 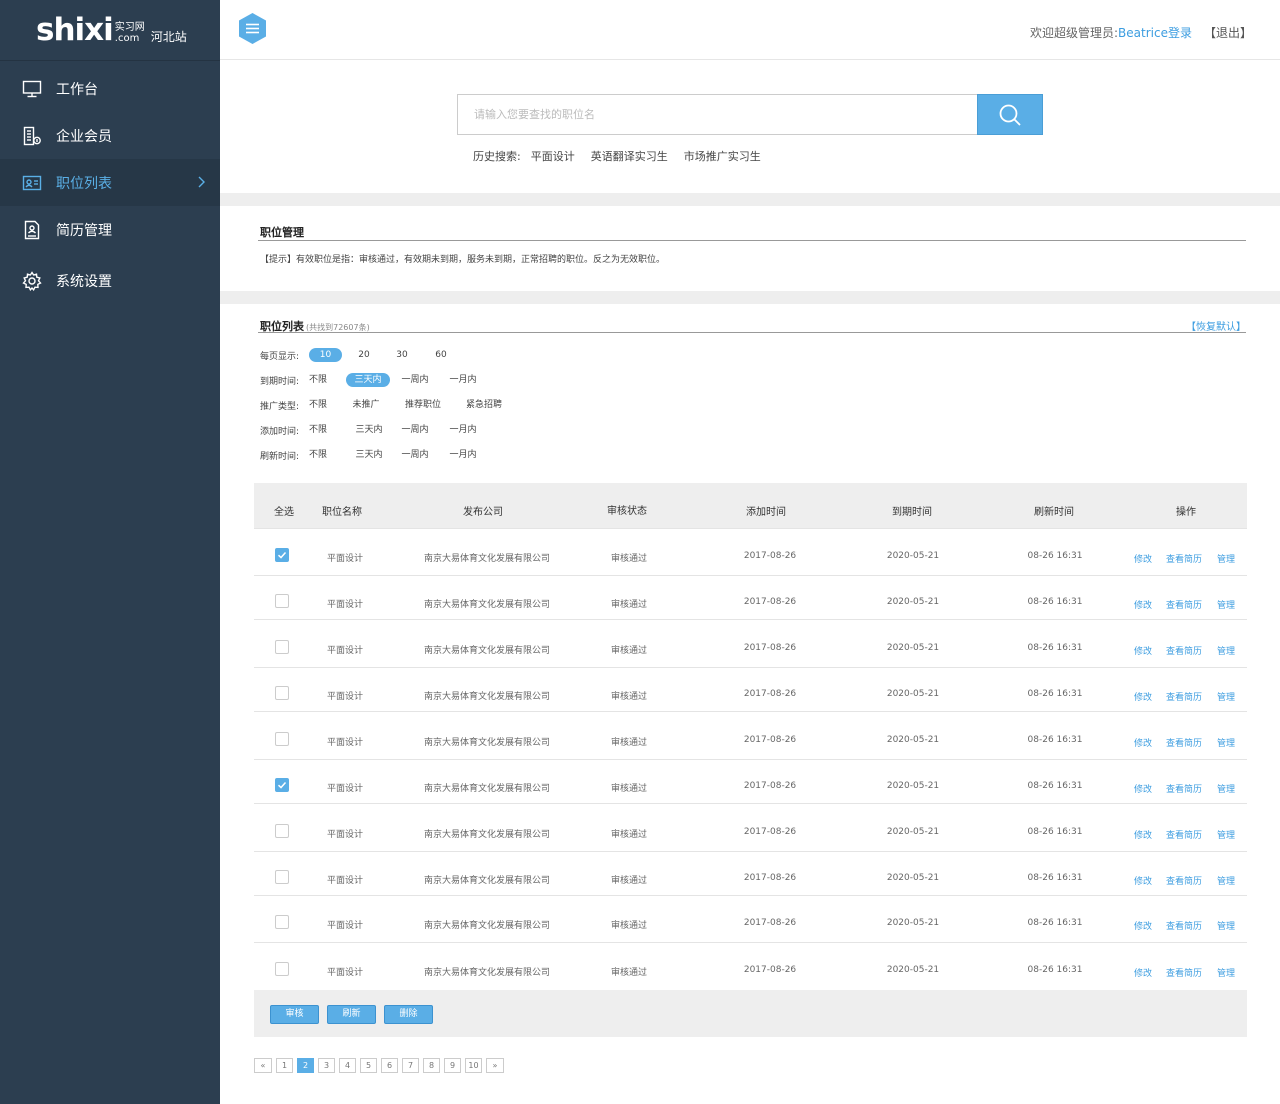 I want to click on page-button: 1, so click(x=284, y=1065).